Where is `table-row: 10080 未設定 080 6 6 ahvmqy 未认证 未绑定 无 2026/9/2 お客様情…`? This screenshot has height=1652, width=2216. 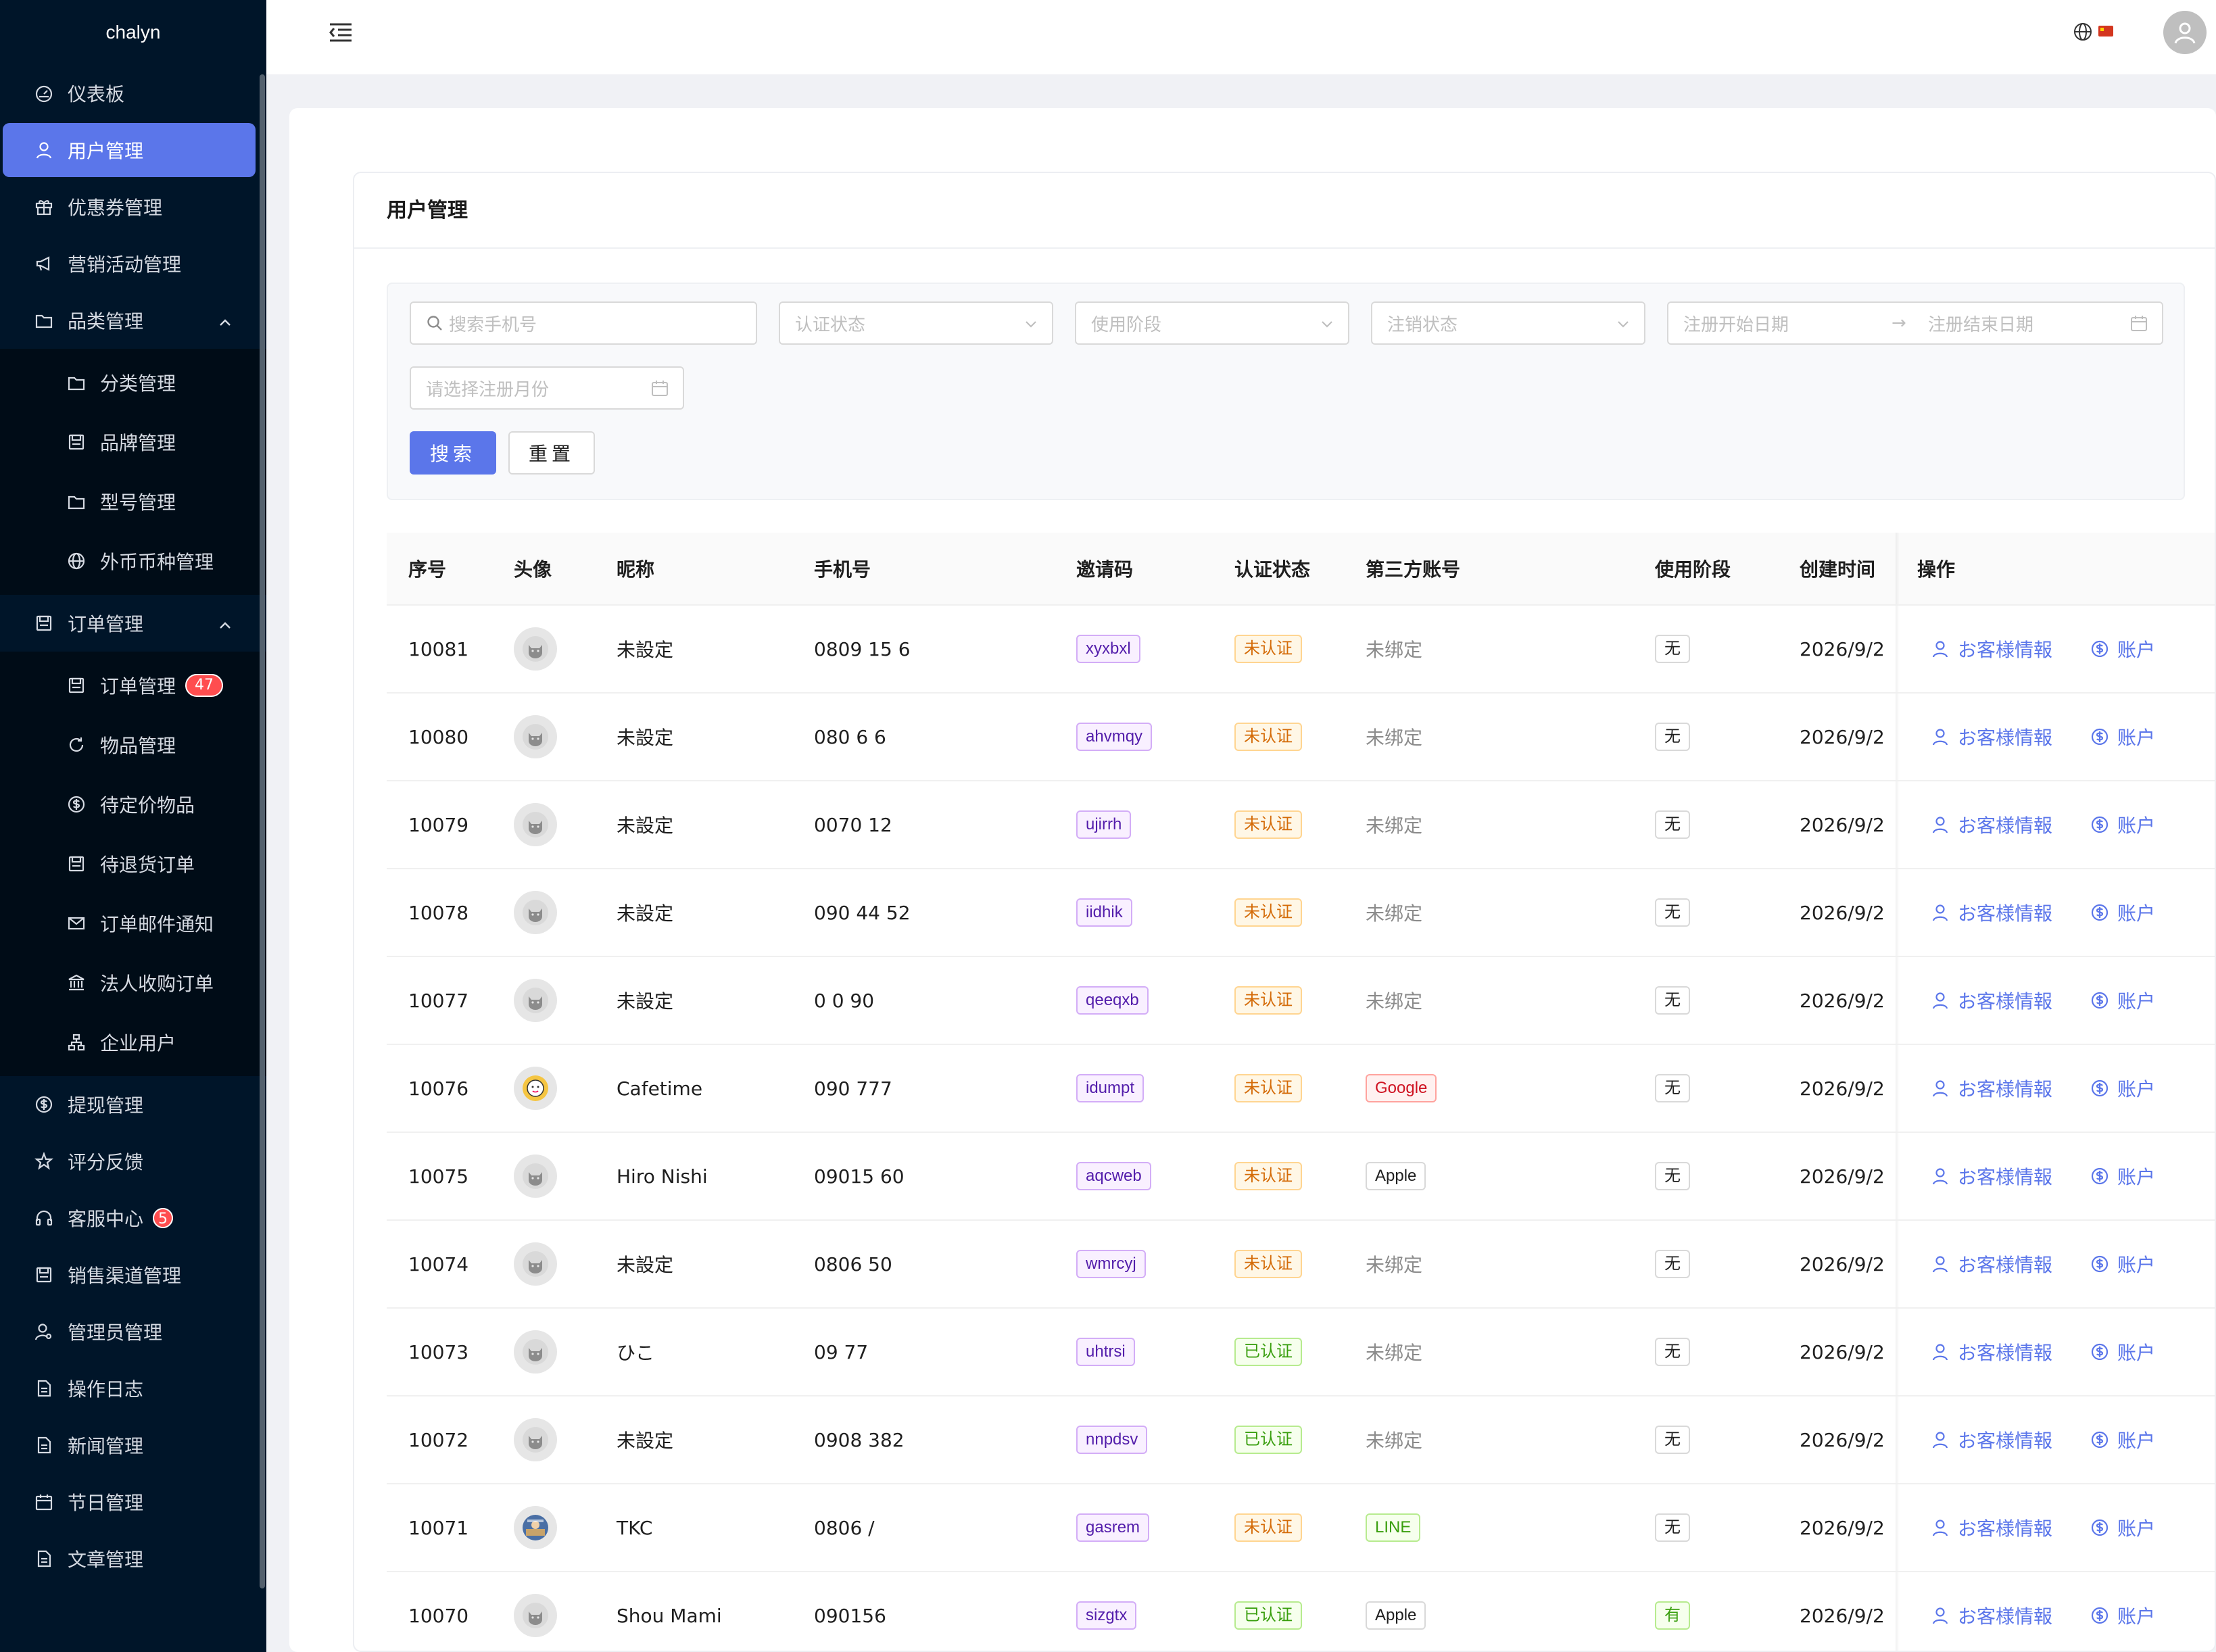 table-row: 10080 未設定 080 6 6 ahvmqy 未认证 未绑定 无 2026/9/2 お客様情… is located at coordinates (1301, 737).